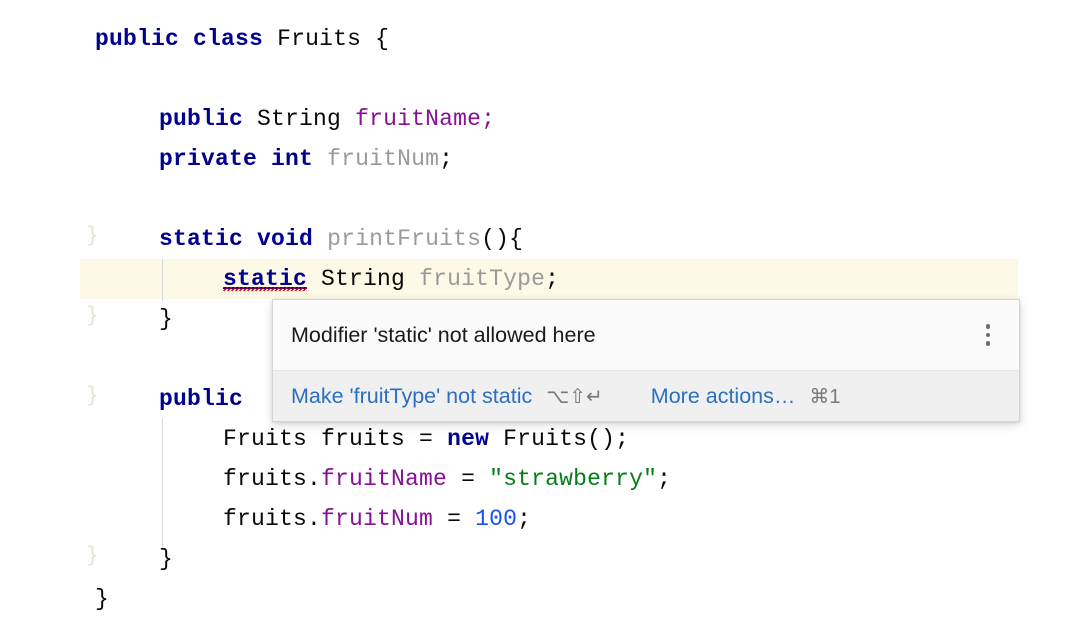 The width and height of the screenshot is (1086, 622). Describe the element at coordinates (375, 39) in the screenshot. I see `code-token: {` at that location.